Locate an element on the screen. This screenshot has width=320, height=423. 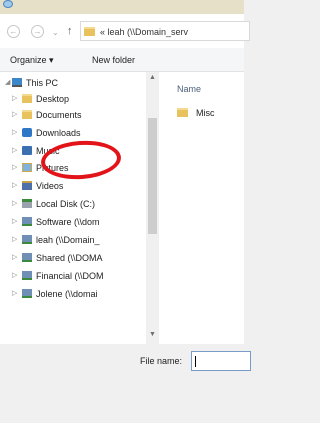
tree-item-label: Shared (\\DOMA is located at coordinates (69, 258).